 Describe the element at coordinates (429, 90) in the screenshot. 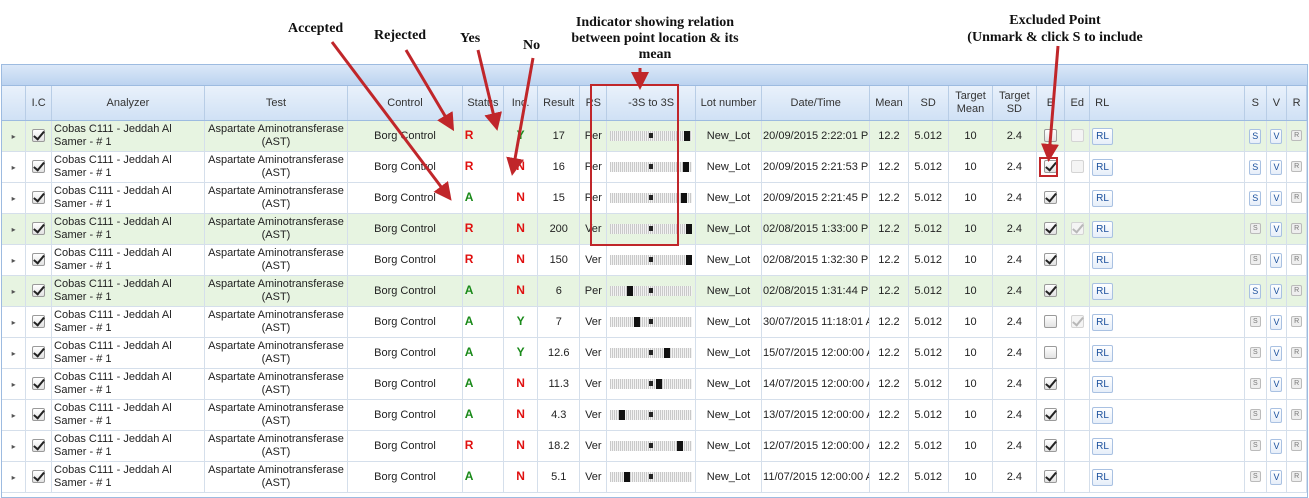

I see `arrow-rejected` at that location.